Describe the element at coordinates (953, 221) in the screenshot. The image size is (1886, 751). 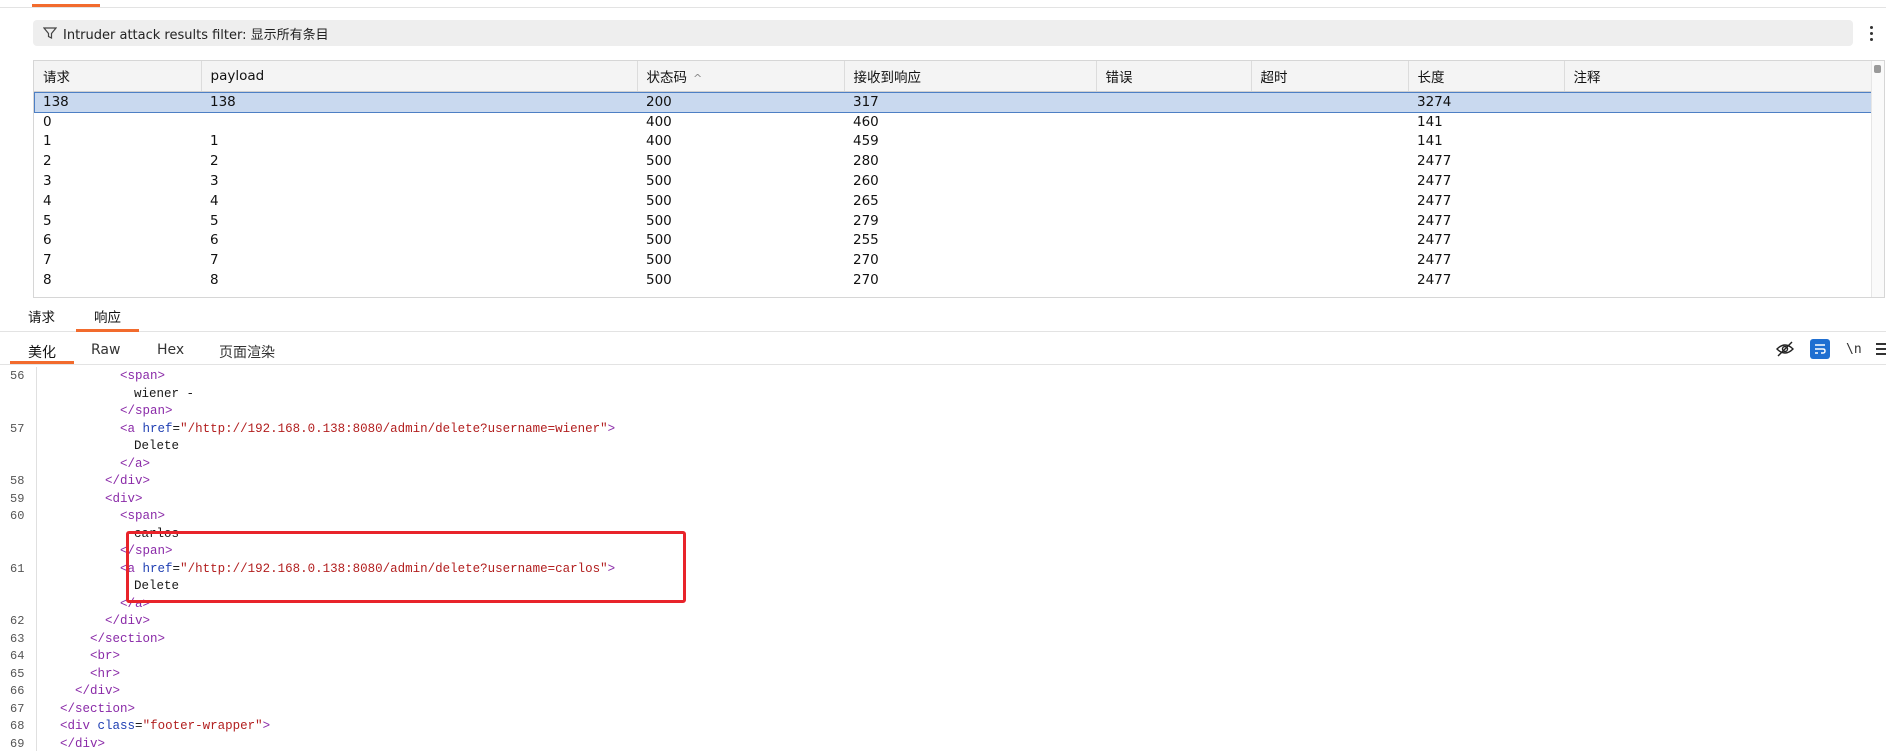
I see `table-row: 5 5 500 279 2477` at that location.